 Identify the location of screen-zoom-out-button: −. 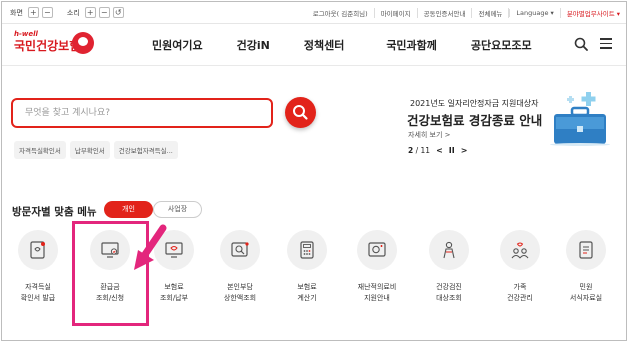
(47, 12).